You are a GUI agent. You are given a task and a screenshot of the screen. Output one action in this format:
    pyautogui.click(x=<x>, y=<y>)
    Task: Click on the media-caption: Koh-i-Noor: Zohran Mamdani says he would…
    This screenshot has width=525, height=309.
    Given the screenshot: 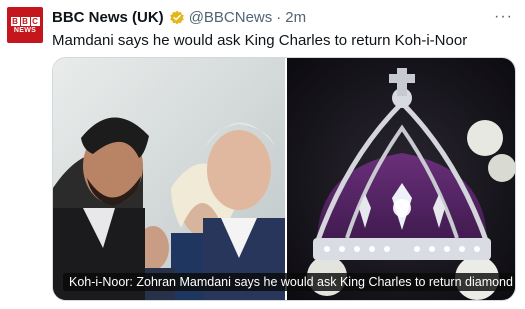 What is the action you would take?
    pyautogui.click(x=289, y=282)
    